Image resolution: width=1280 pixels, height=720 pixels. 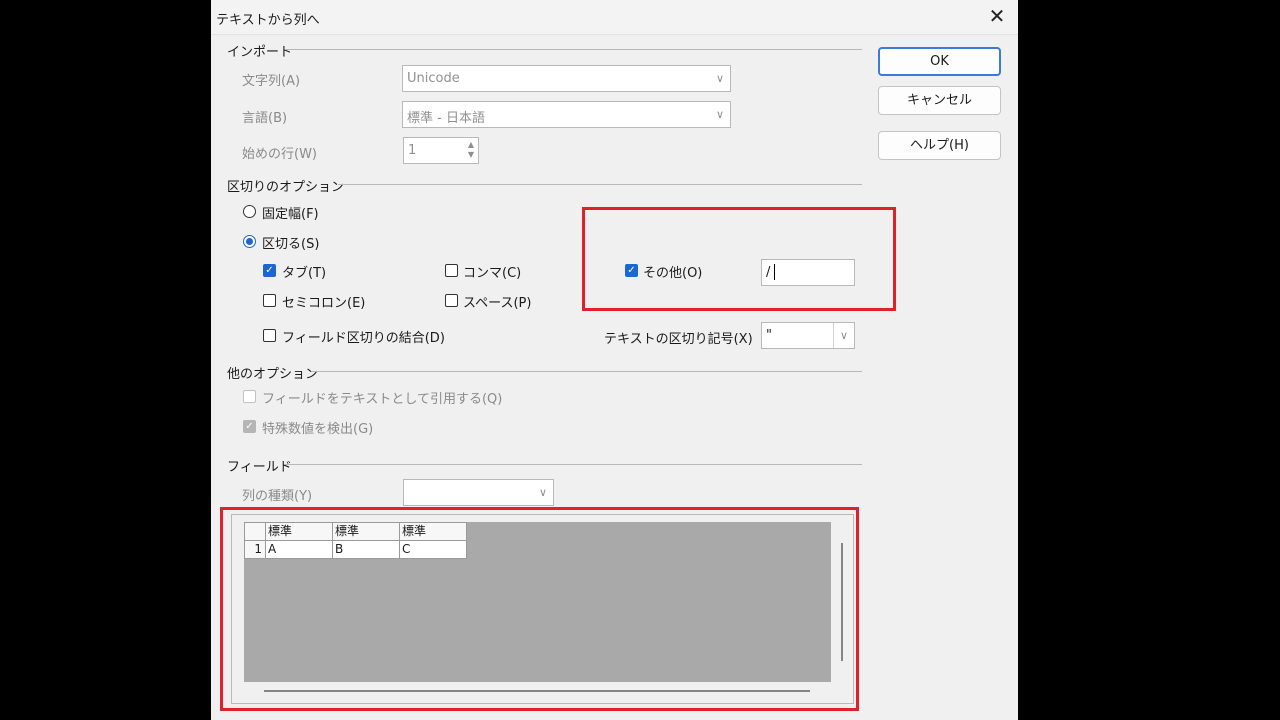 I want to click on fixed-width-label: 固定幅(F), so click(x=290, y=212).